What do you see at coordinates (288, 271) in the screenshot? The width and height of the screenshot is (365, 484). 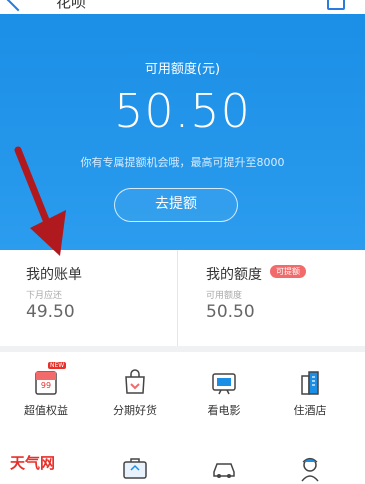 I see `quota-badge: 可提额` at bounding box center [288, 271].